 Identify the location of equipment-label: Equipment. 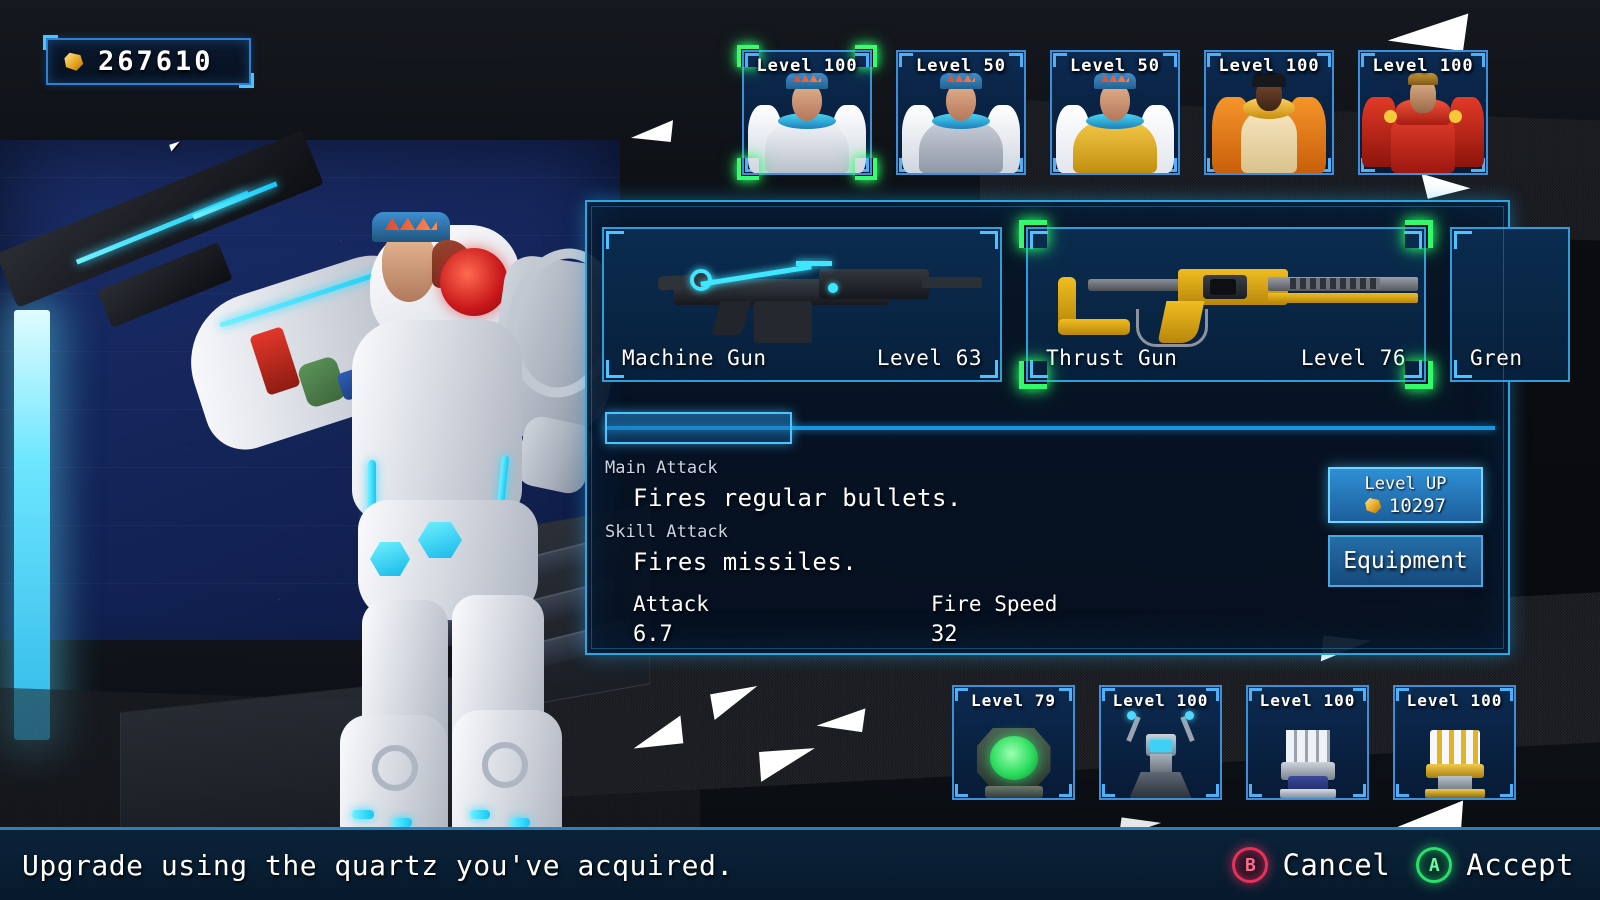
(1405, 561).